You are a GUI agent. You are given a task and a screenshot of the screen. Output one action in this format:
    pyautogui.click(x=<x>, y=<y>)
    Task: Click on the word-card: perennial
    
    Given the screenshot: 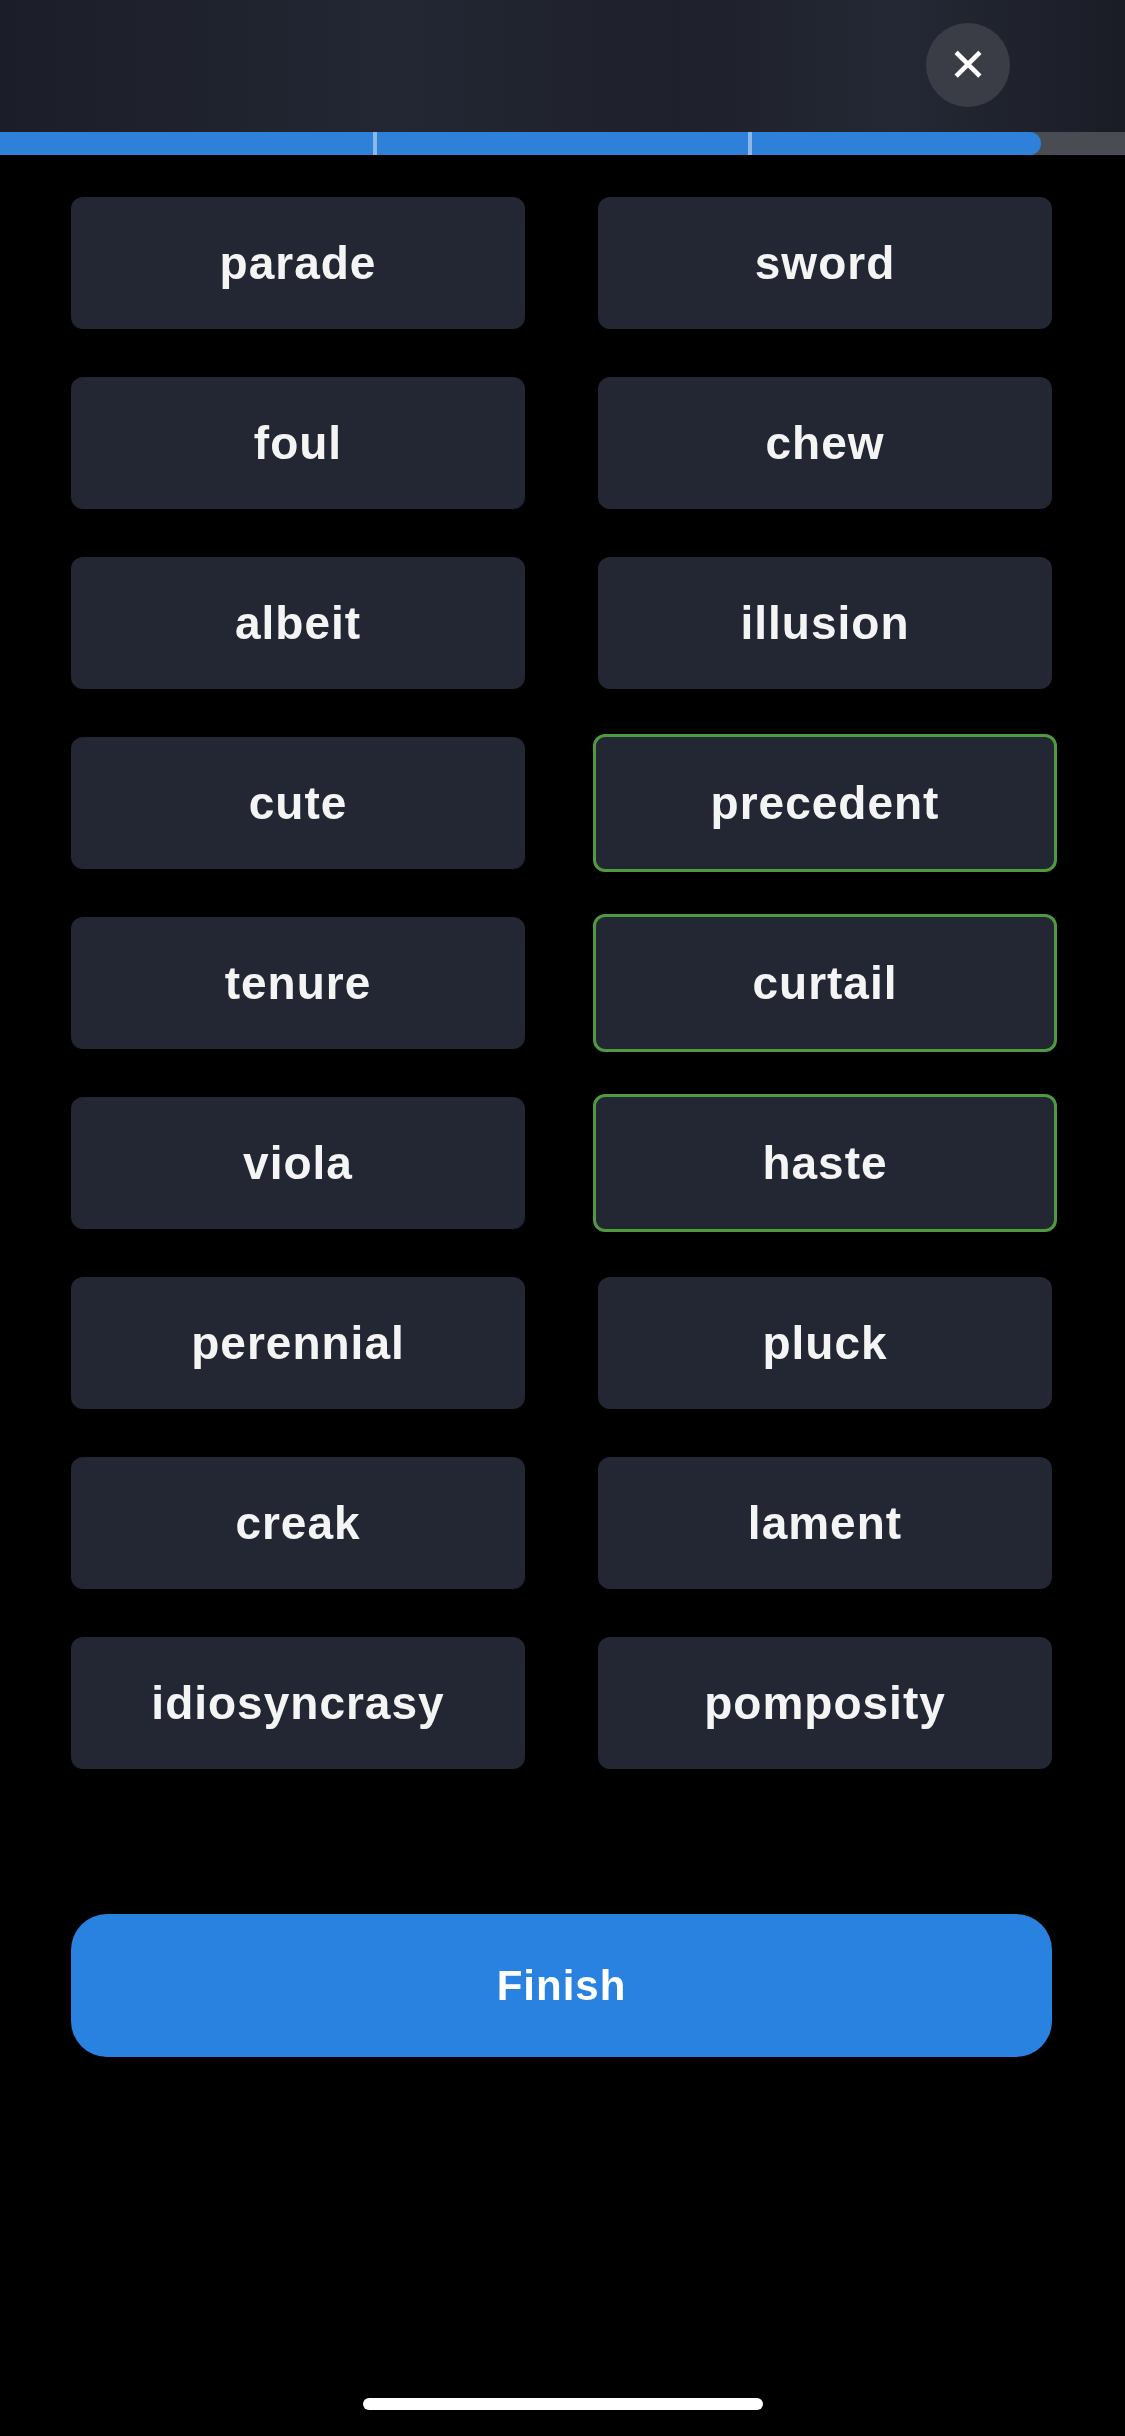 What is the action you would take?
    pyautogui.click(x=298, y=1343)
    